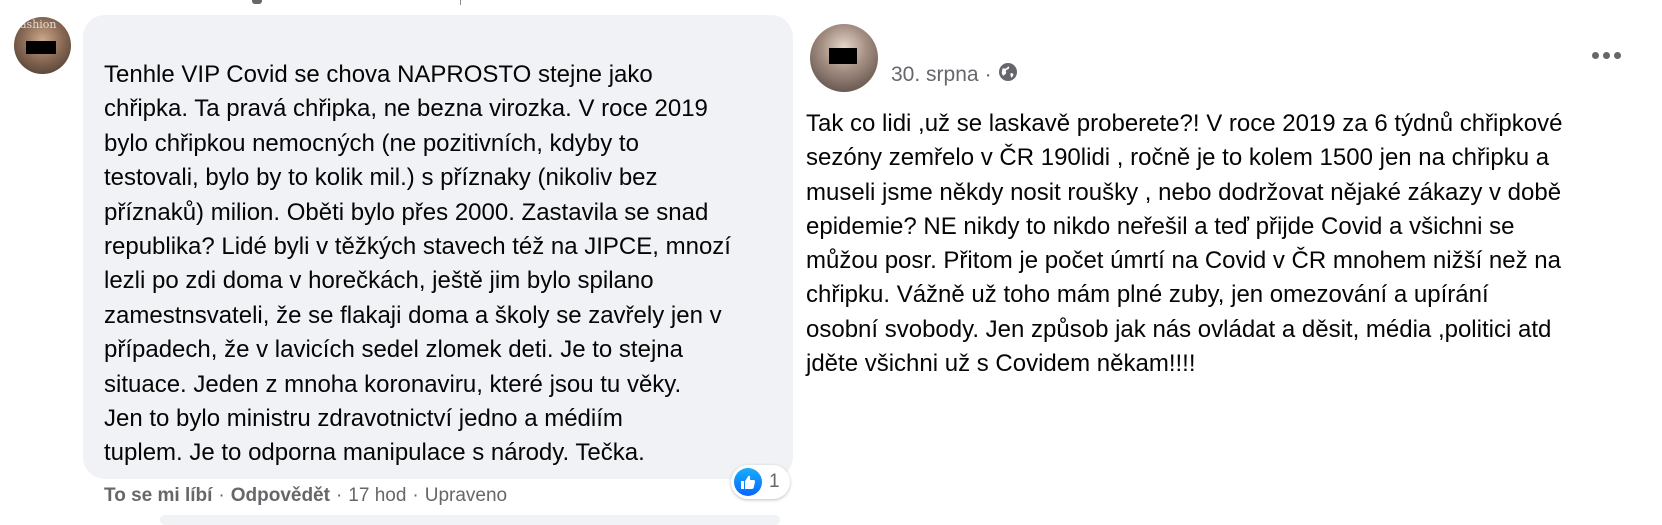 The image size is (1662, 525). I want to click on post-meta: 30. srpna ·, so click(954, 75).